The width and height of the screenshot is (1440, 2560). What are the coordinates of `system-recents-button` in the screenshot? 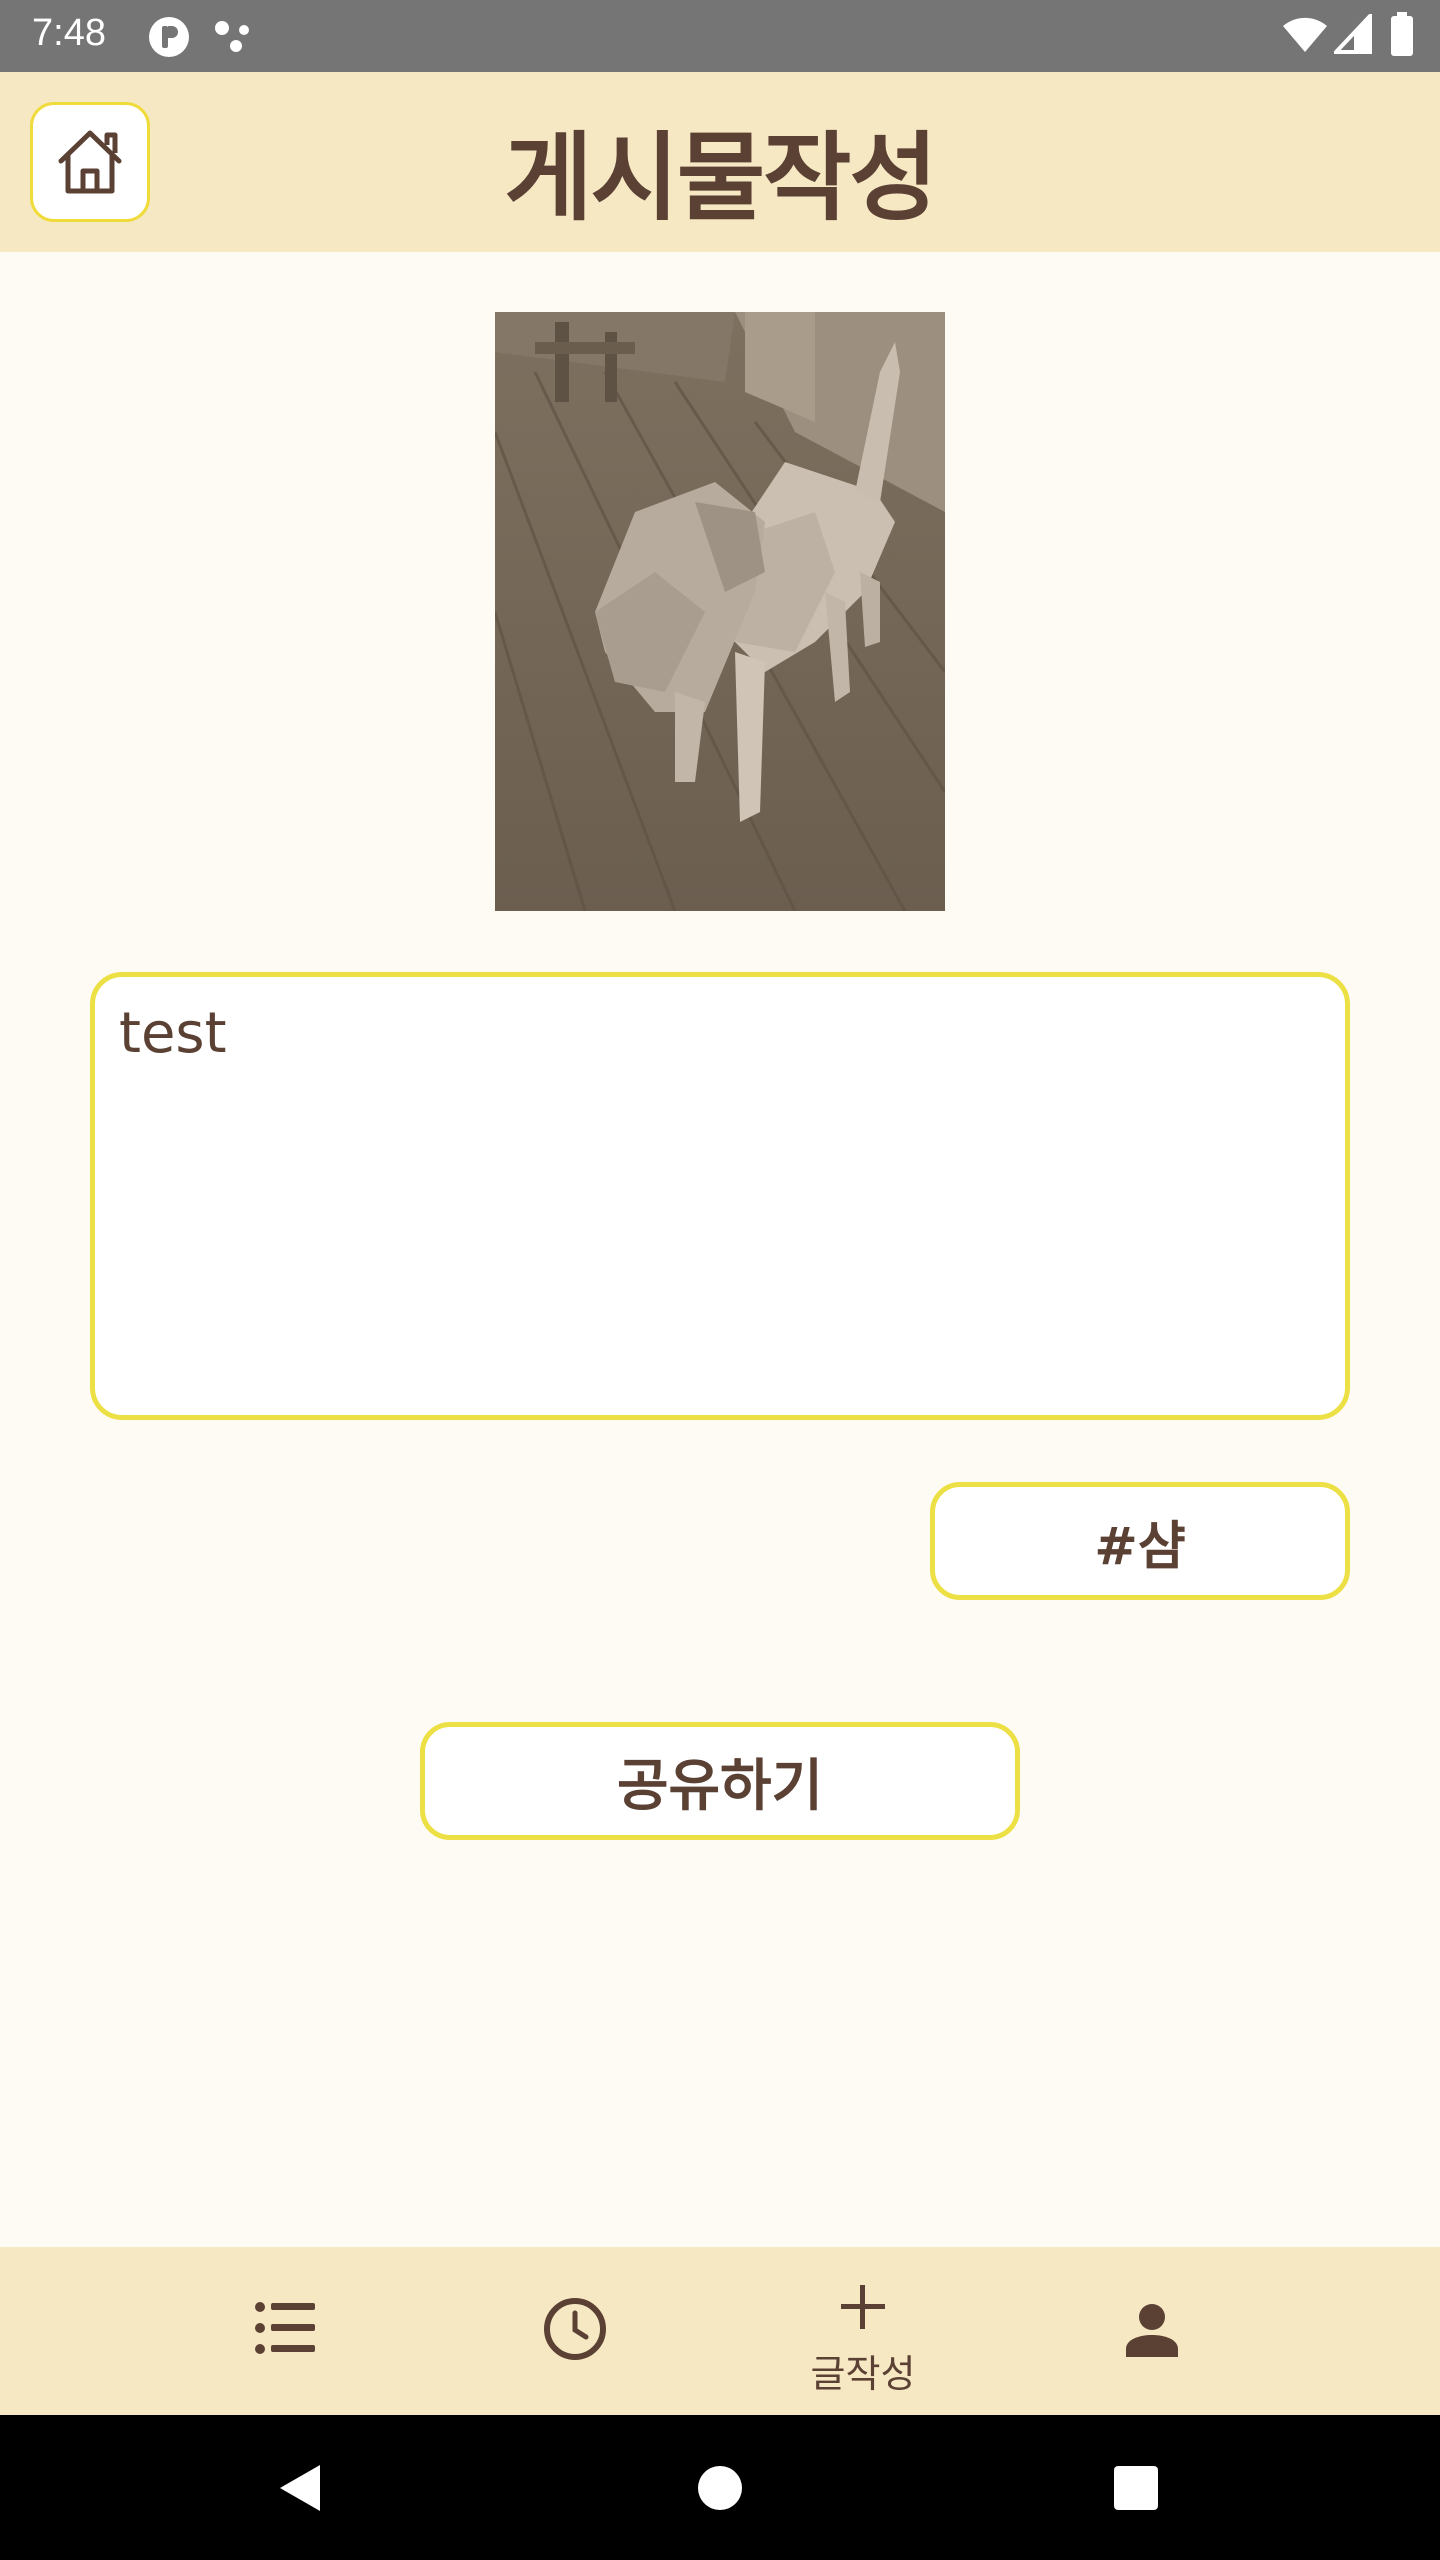 It's located at (1136, 2487).